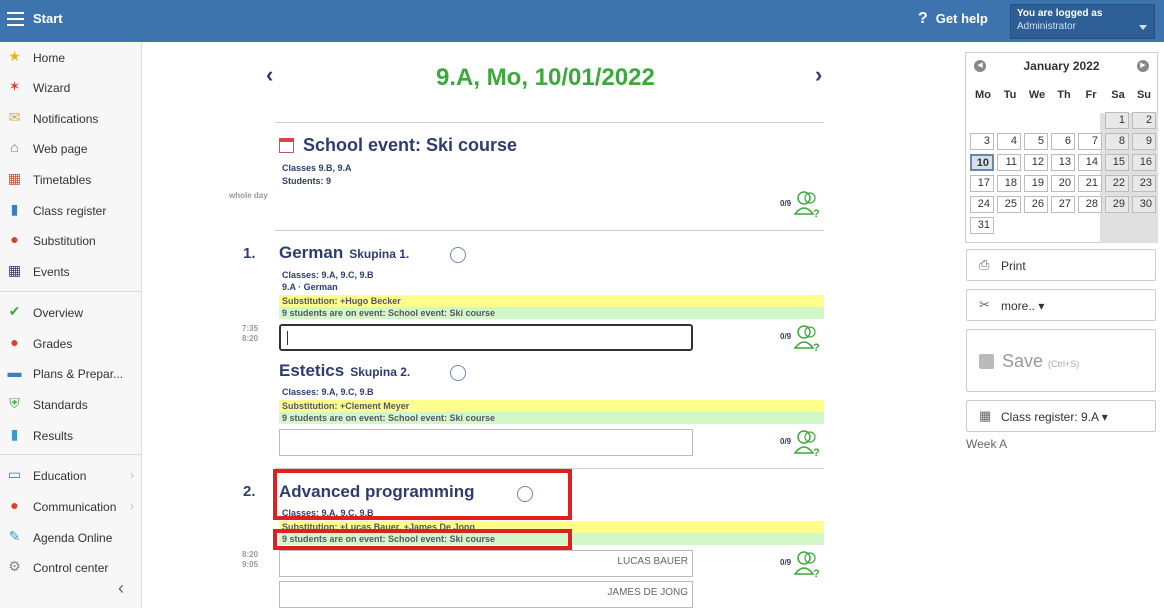  What do you see at coordinates (1061, 265) in the screenshot?
I see `print-button: ⎙ Print` at bounding box center [1061, 265].